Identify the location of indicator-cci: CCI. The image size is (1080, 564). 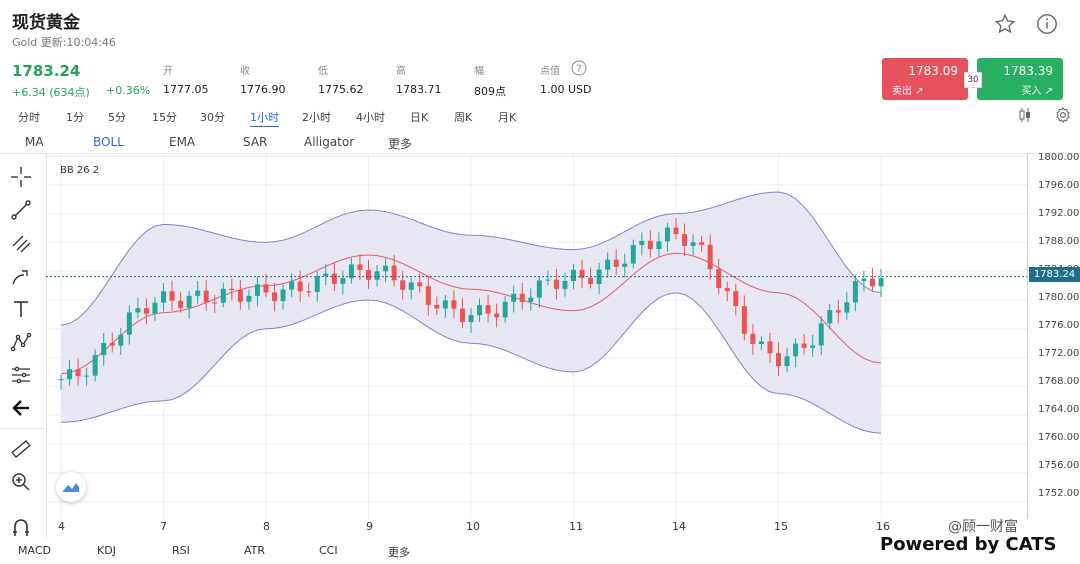
(328, 550).